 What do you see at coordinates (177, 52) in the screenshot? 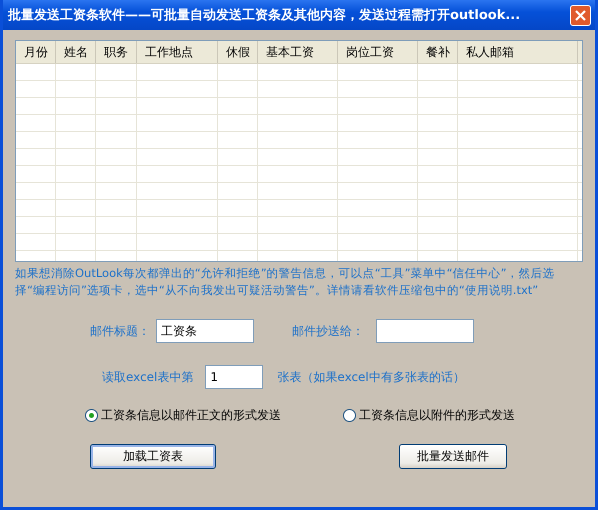
I see `column-header: 工作地点` at bounding box center [177, 52].